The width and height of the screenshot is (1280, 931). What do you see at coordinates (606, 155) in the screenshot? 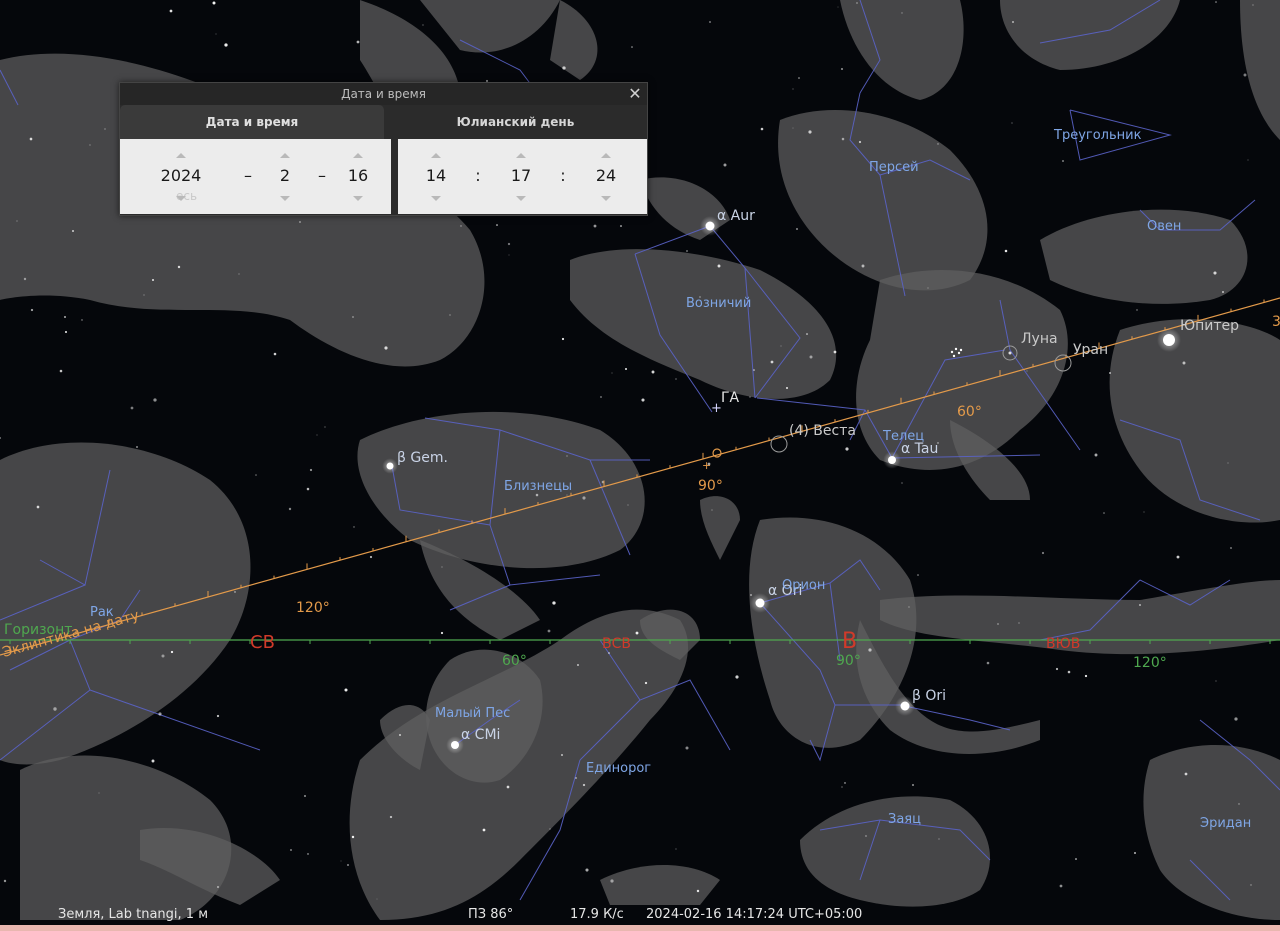
I see `second-up-arrow-icon` at bounding box center [606, 155].